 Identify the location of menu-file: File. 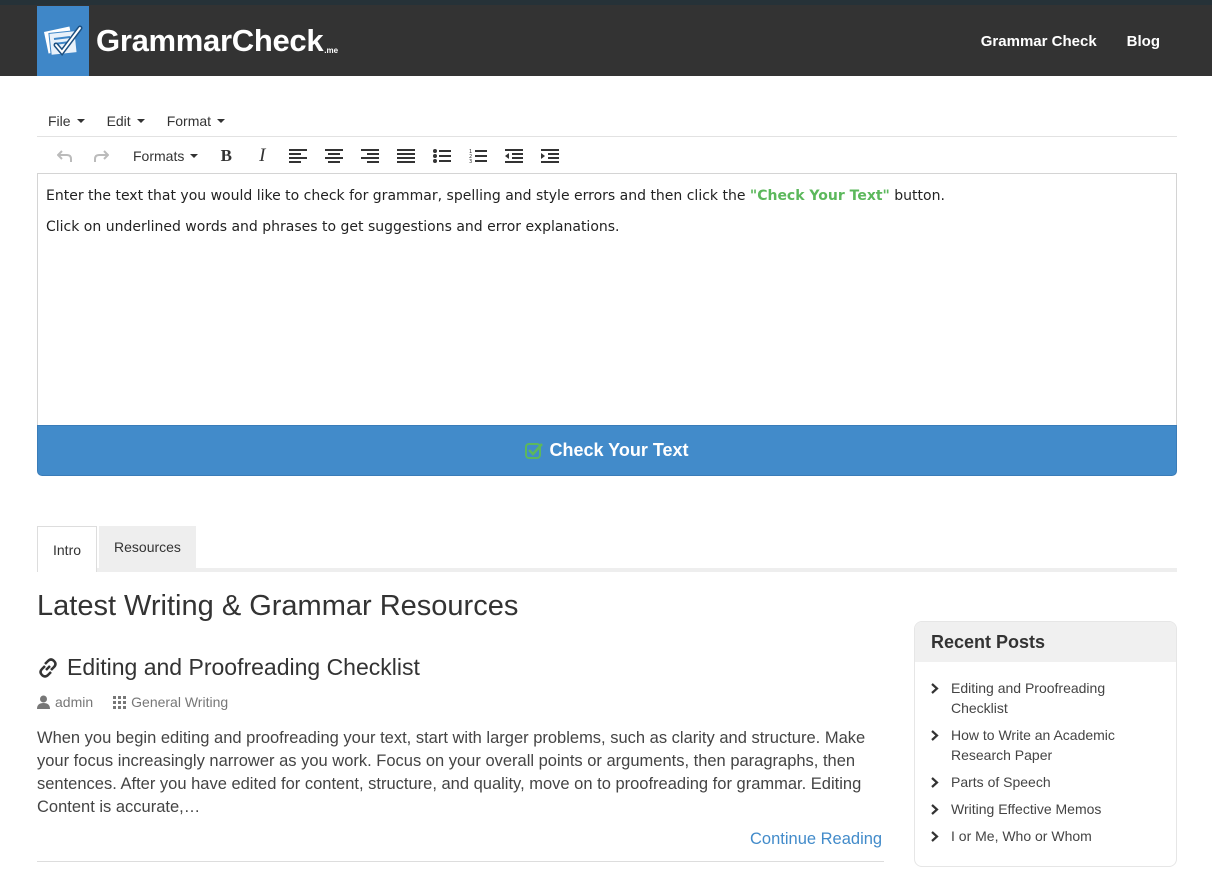
(66, 121).